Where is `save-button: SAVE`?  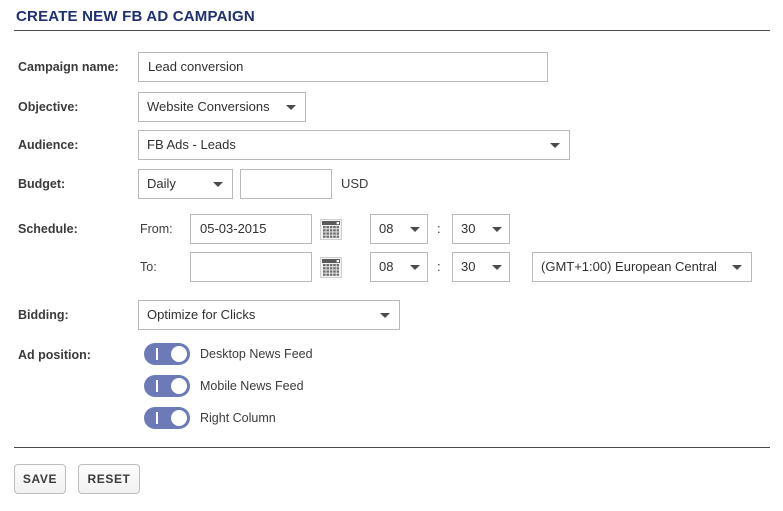 save-button: SAVE is located at coordinates (40, 479).